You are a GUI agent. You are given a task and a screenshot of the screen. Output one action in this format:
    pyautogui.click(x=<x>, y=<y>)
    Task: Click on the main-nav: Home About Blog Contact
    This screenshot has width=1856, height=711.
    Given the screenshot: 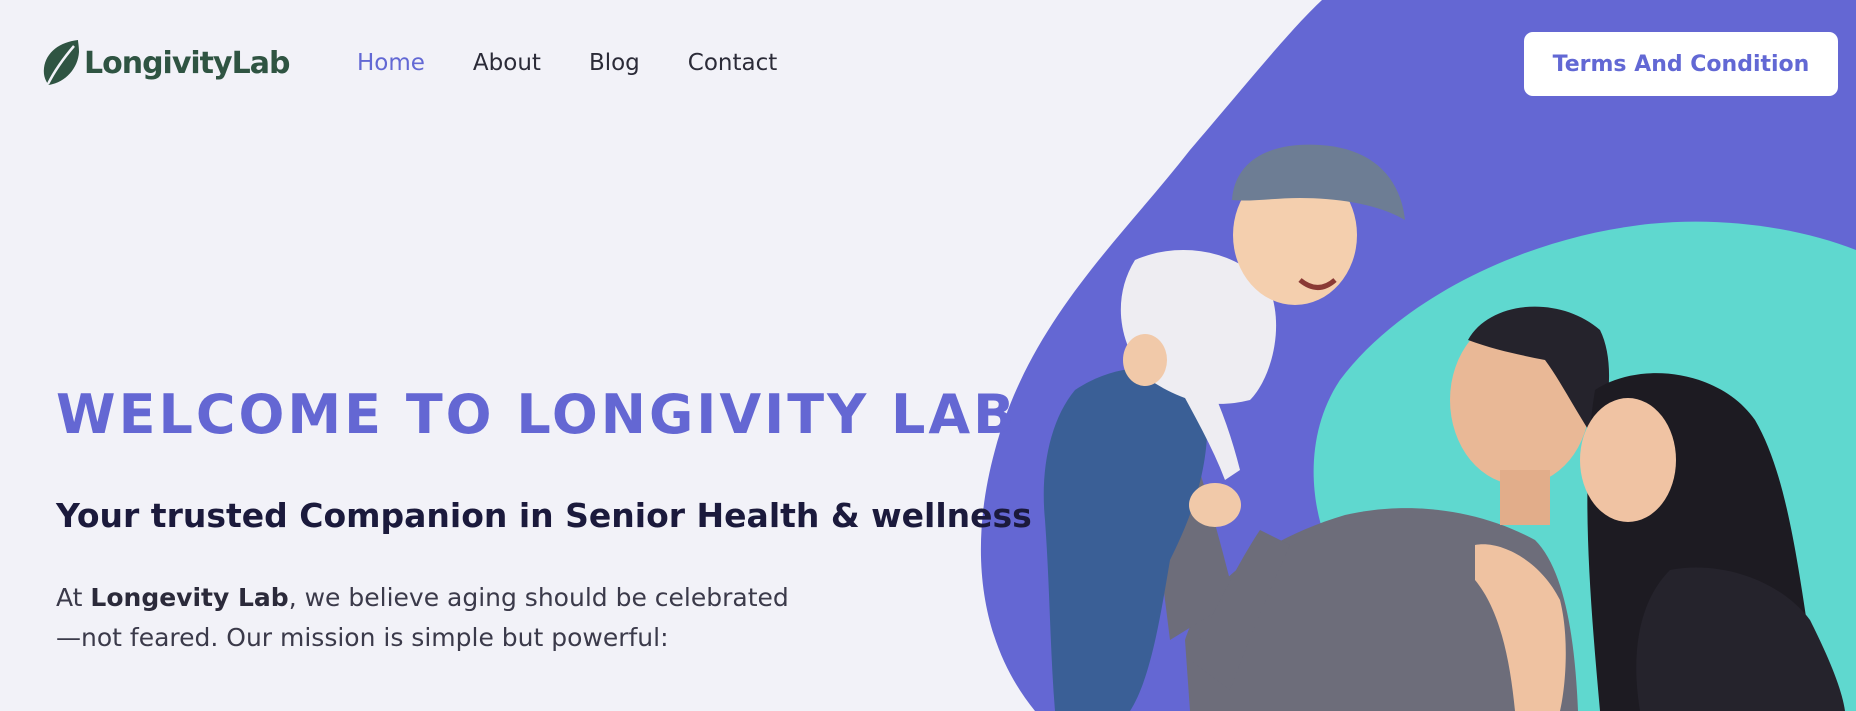 What is the action you would take?
    pyautogui.click(x=567, y=63)
    